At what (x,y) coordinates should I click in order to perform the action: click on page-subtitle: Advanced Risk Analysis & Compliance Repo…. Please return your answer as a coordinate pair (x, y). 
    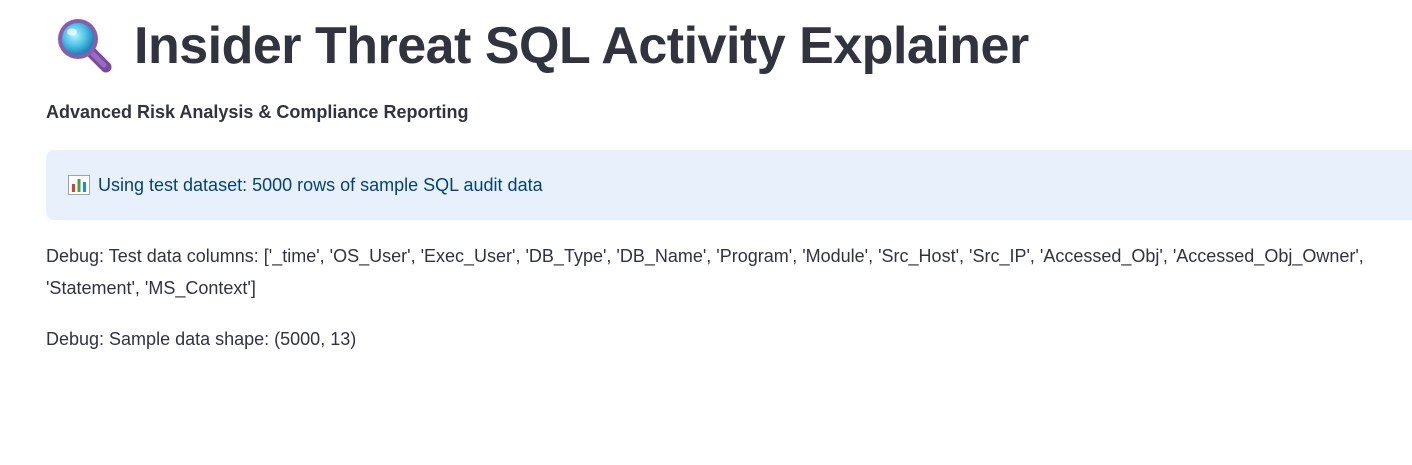
    Looking at the image, I should click on (257, 112).